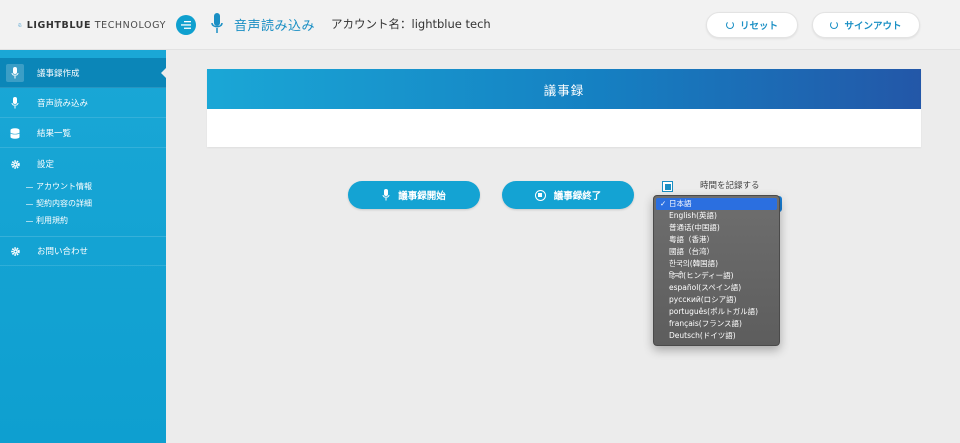 The image size is (960, 443). Describe the element at coordinates (411, 24) in the screenshot. I see `account-name: アカウント名：lightblue tech` at that location.